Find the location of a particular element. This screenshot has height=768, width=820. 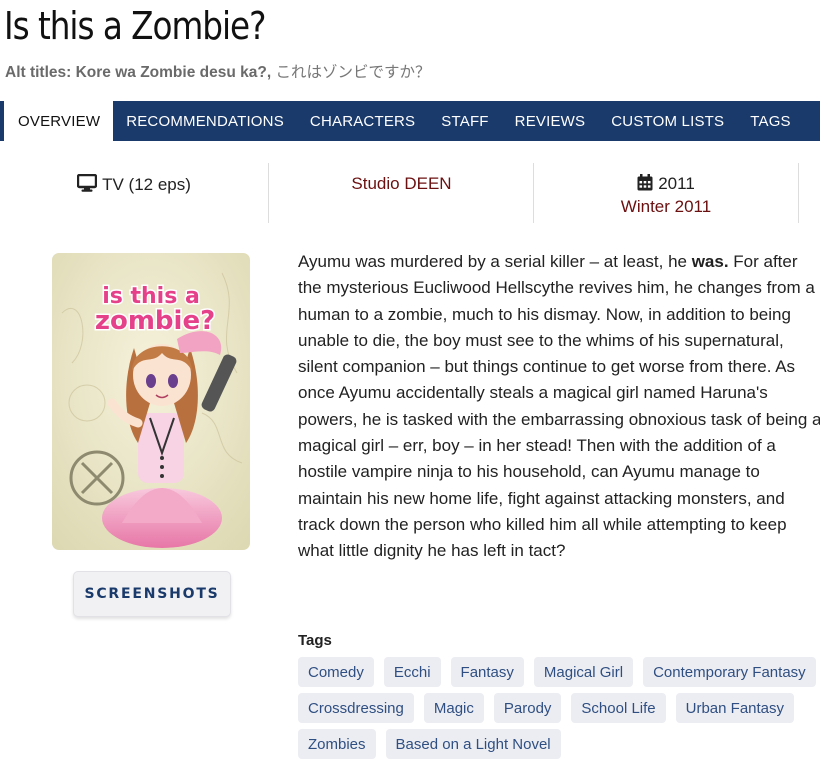

tag-magic: Magic is located at coordinates (453, 708).